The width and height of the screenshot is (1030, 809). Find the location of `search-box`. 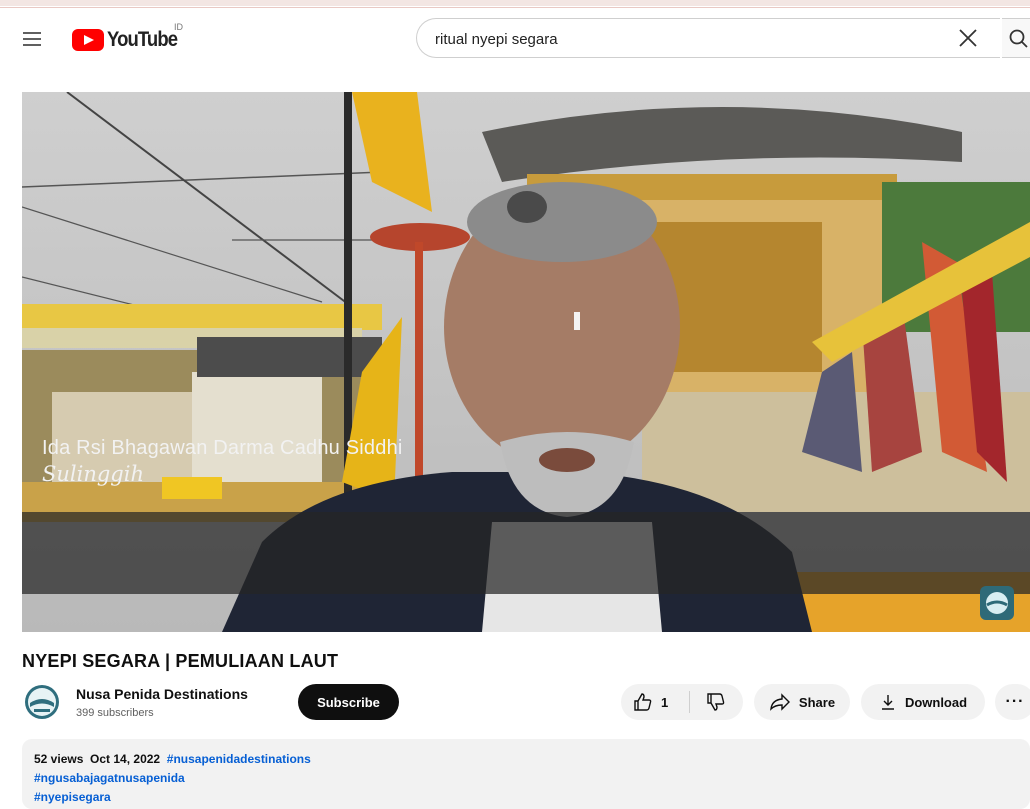

search-box is located at coordinates (708, 38).